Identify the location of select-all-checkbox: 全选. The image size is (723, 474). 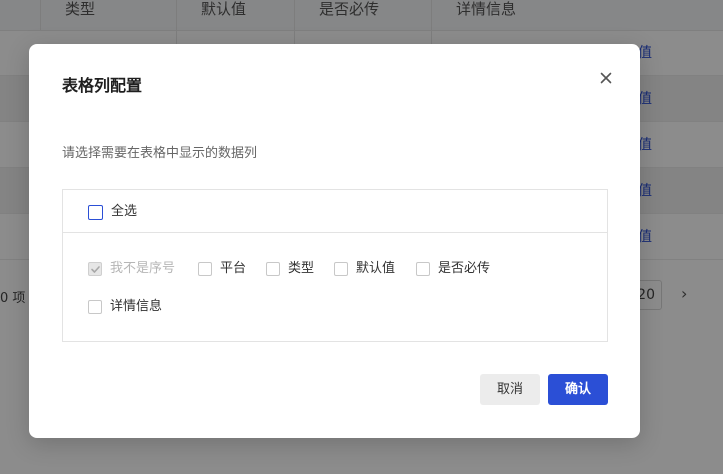
(112, 212).